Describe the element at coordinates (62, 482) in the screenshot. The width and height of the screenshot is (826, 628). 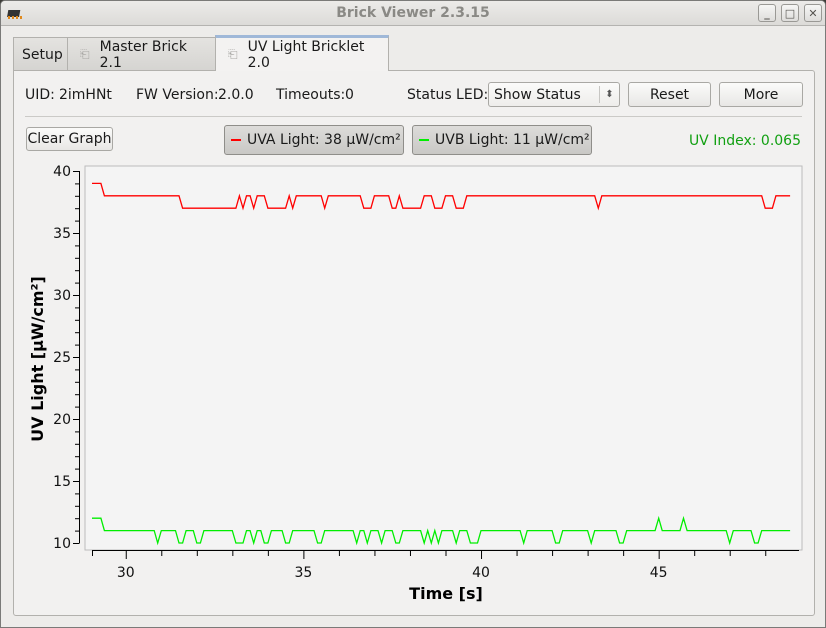
I see `y-tick-label: 15` at that location.